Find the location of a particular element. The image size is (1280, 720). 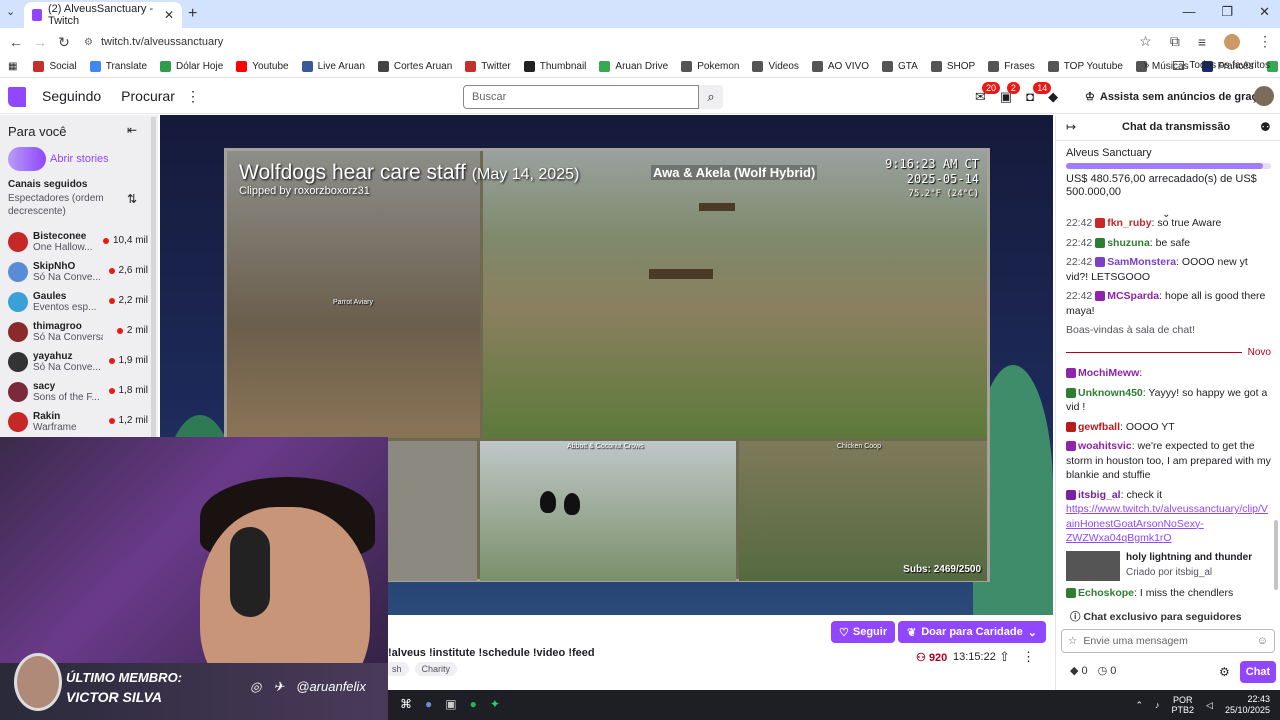

bits-balance: ◆ 0 is located at coordinates (1079, 670).